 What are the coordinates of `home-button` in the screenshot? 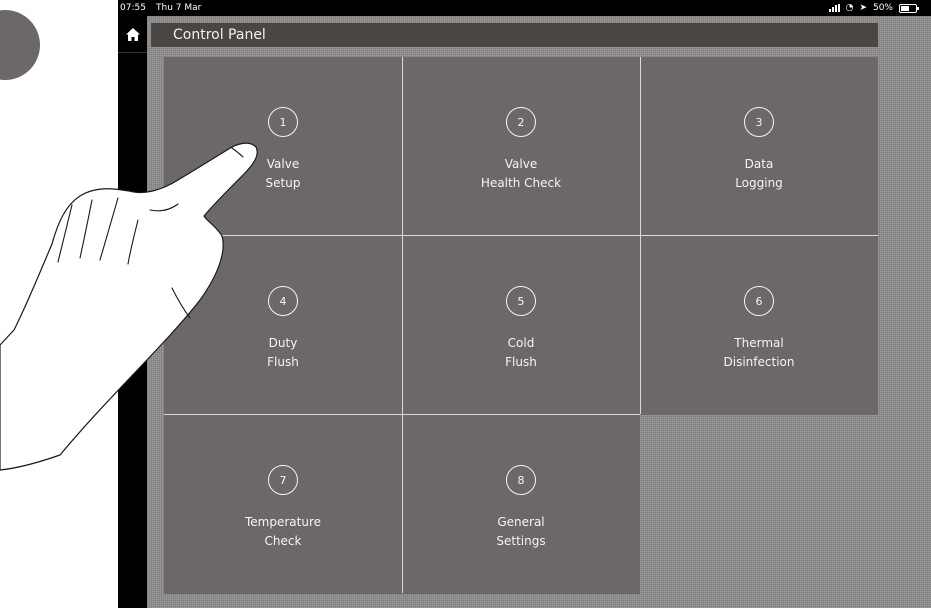 It's located at (132, 34).